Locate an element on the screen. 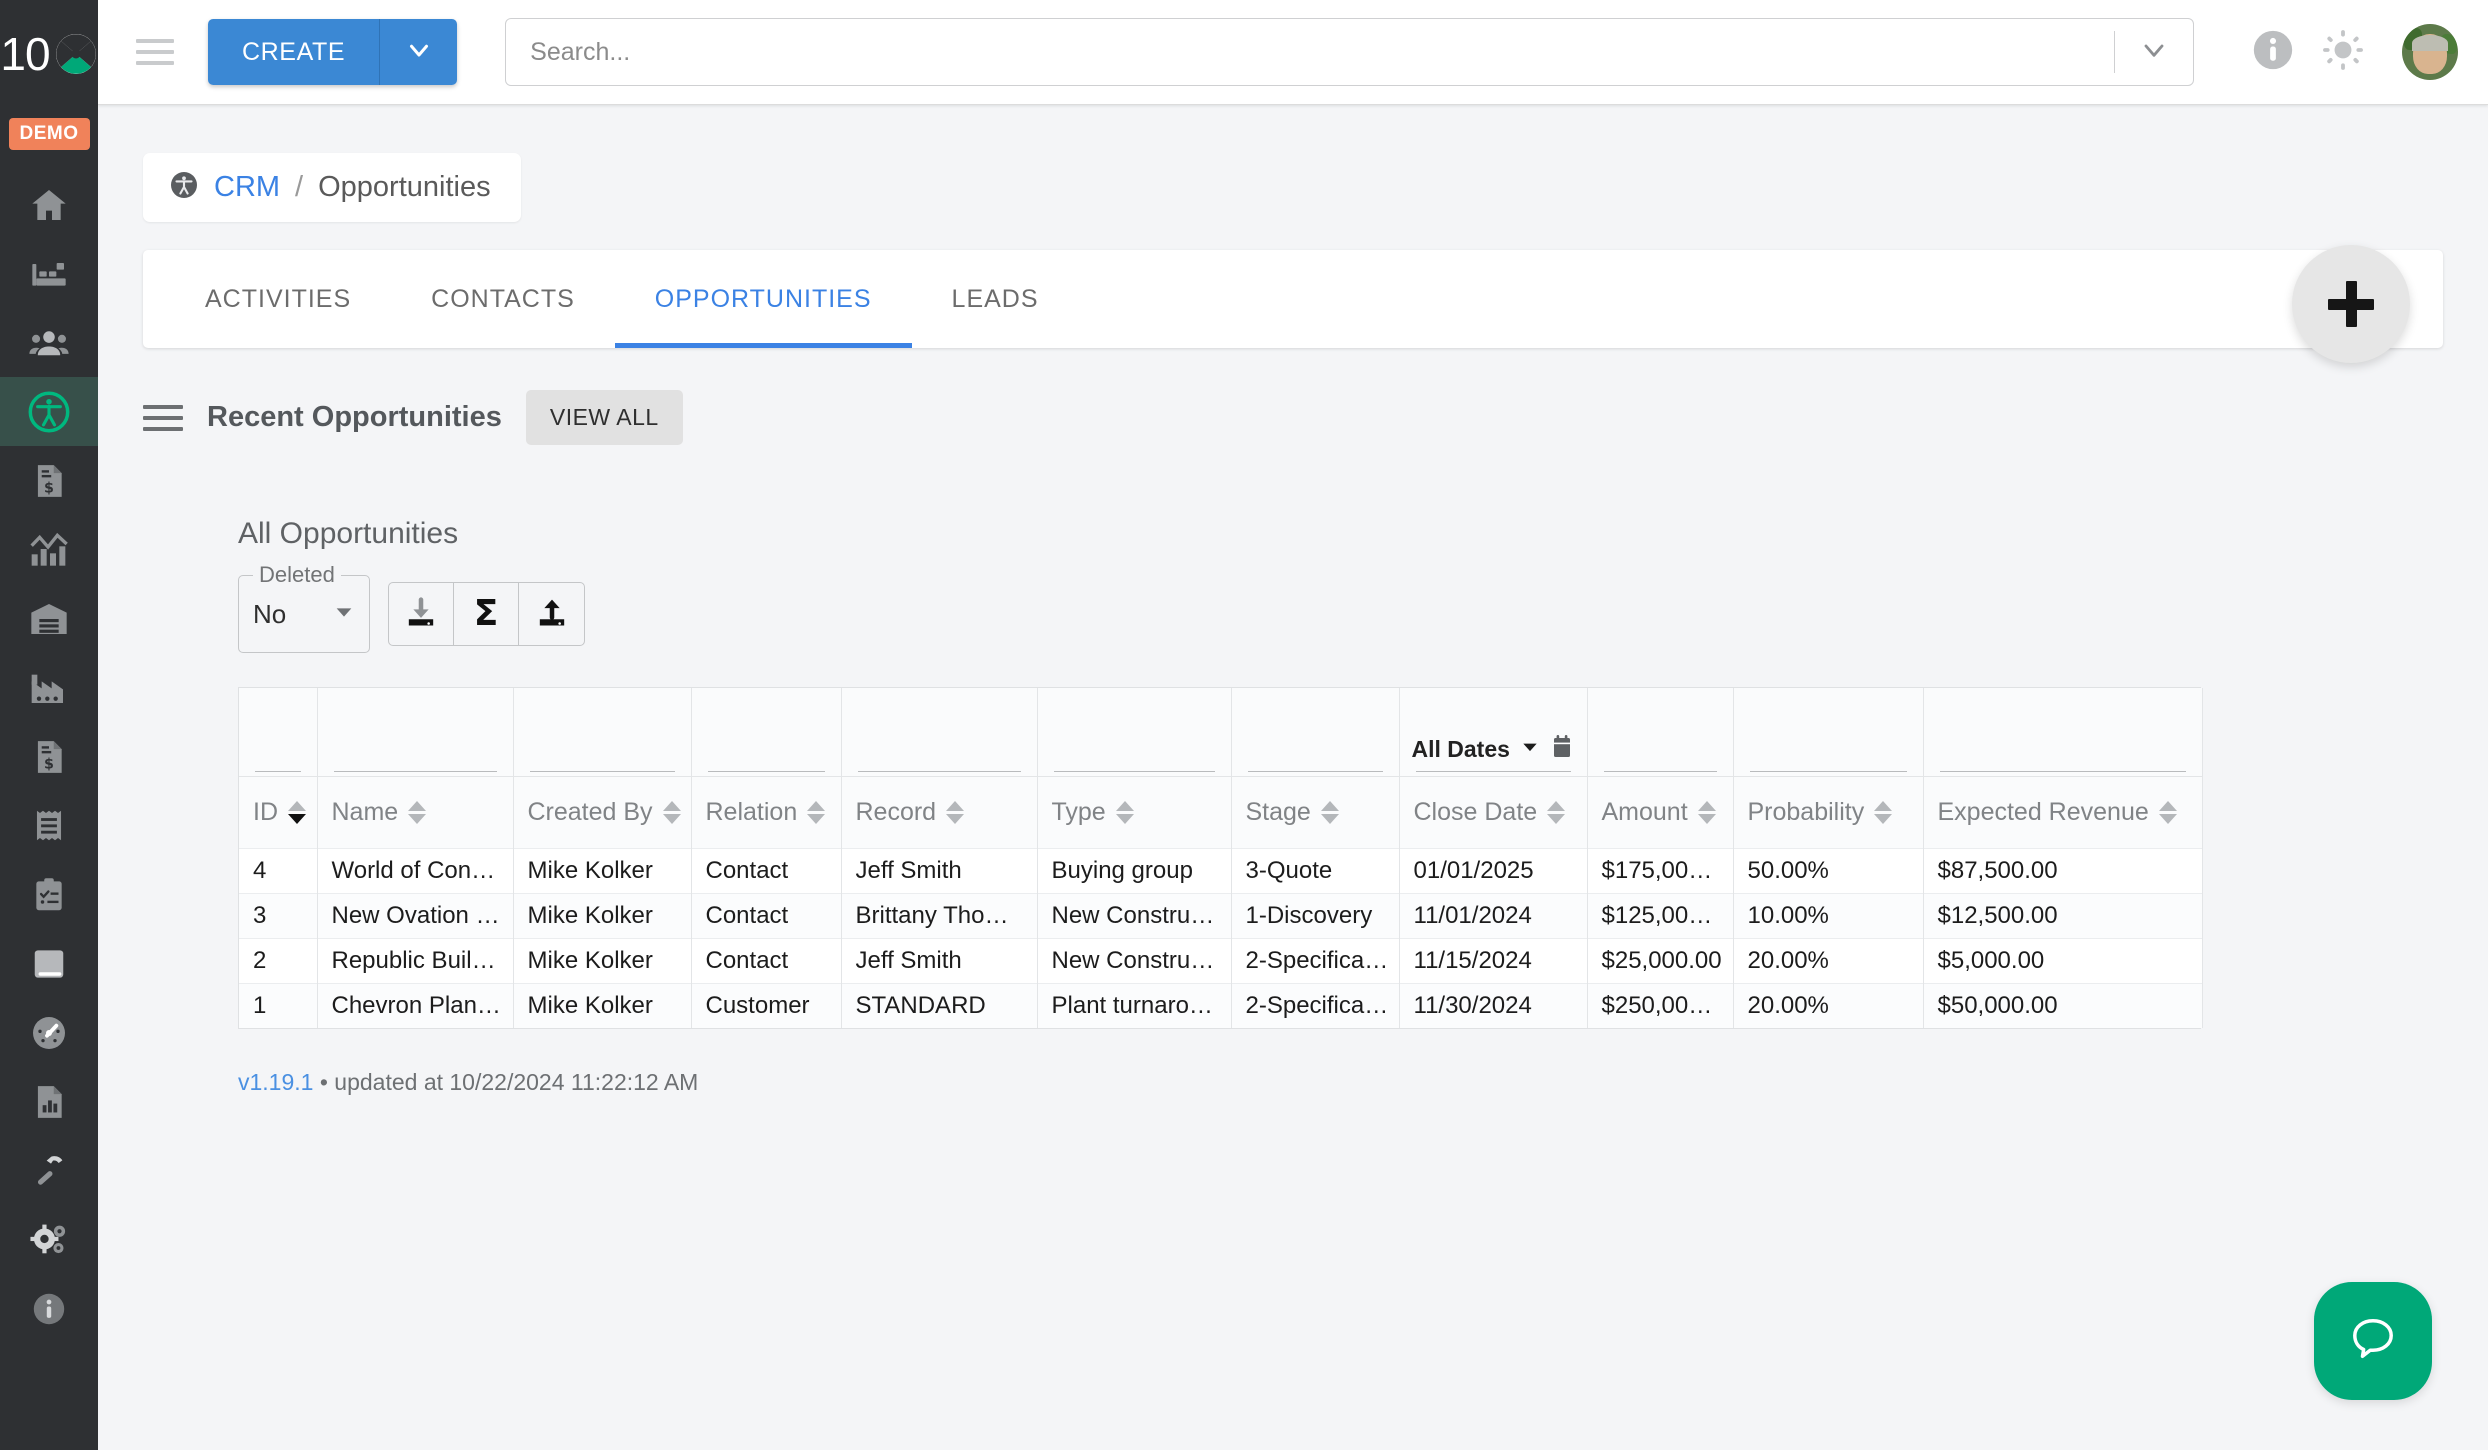 Image resolution: width=2488 pixels, height=1450 pixels. filter-cell-created-by is located at coordinates (602, 732).